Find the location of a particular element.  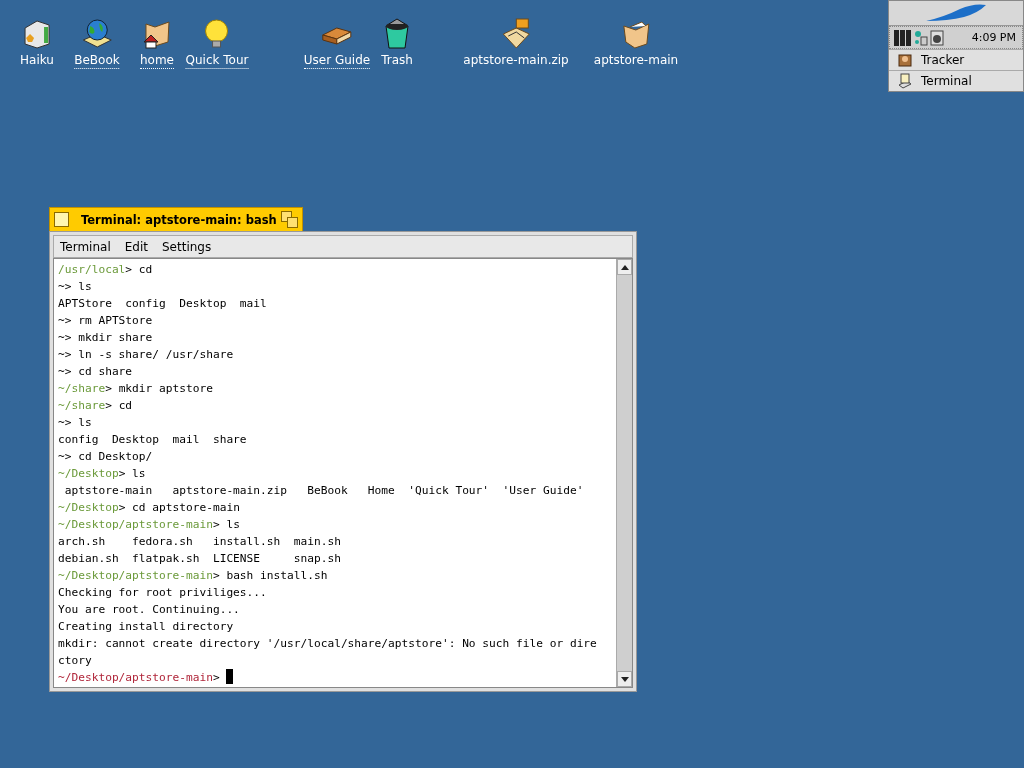

terminal-line: ~> cd share is located at coordinates (96, 372).